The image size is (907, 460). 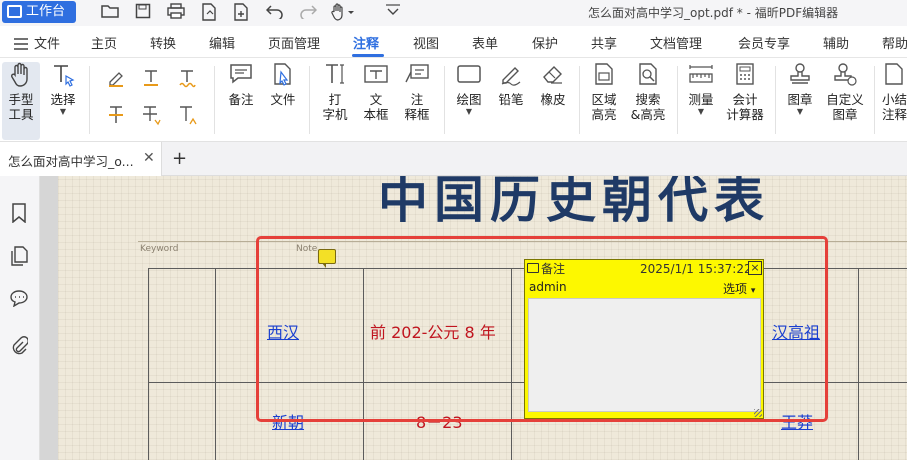 What do you see at coordinates (179, 158) in the screenshot?
I see `new-tab-icon: +` at bounding box center [179, 158].